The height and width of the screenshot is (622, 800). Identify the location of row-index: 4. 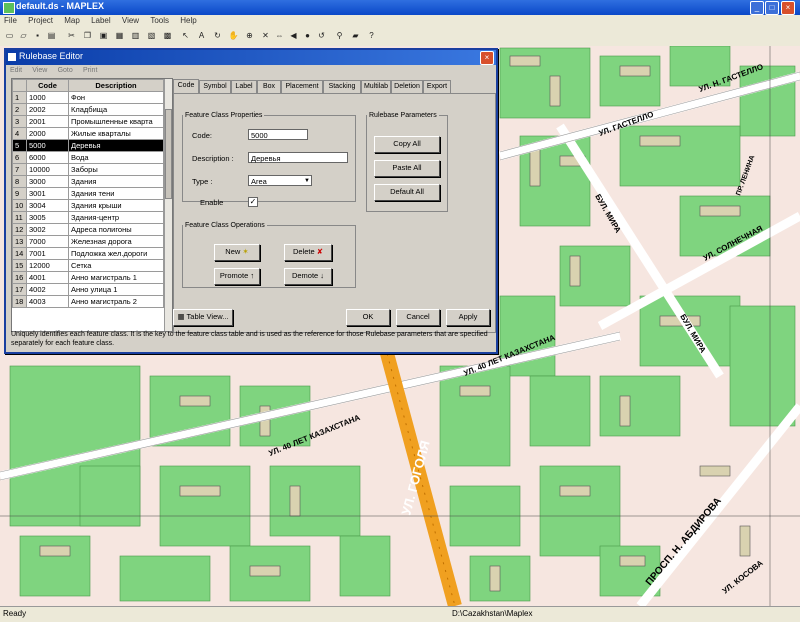
(19, 133).